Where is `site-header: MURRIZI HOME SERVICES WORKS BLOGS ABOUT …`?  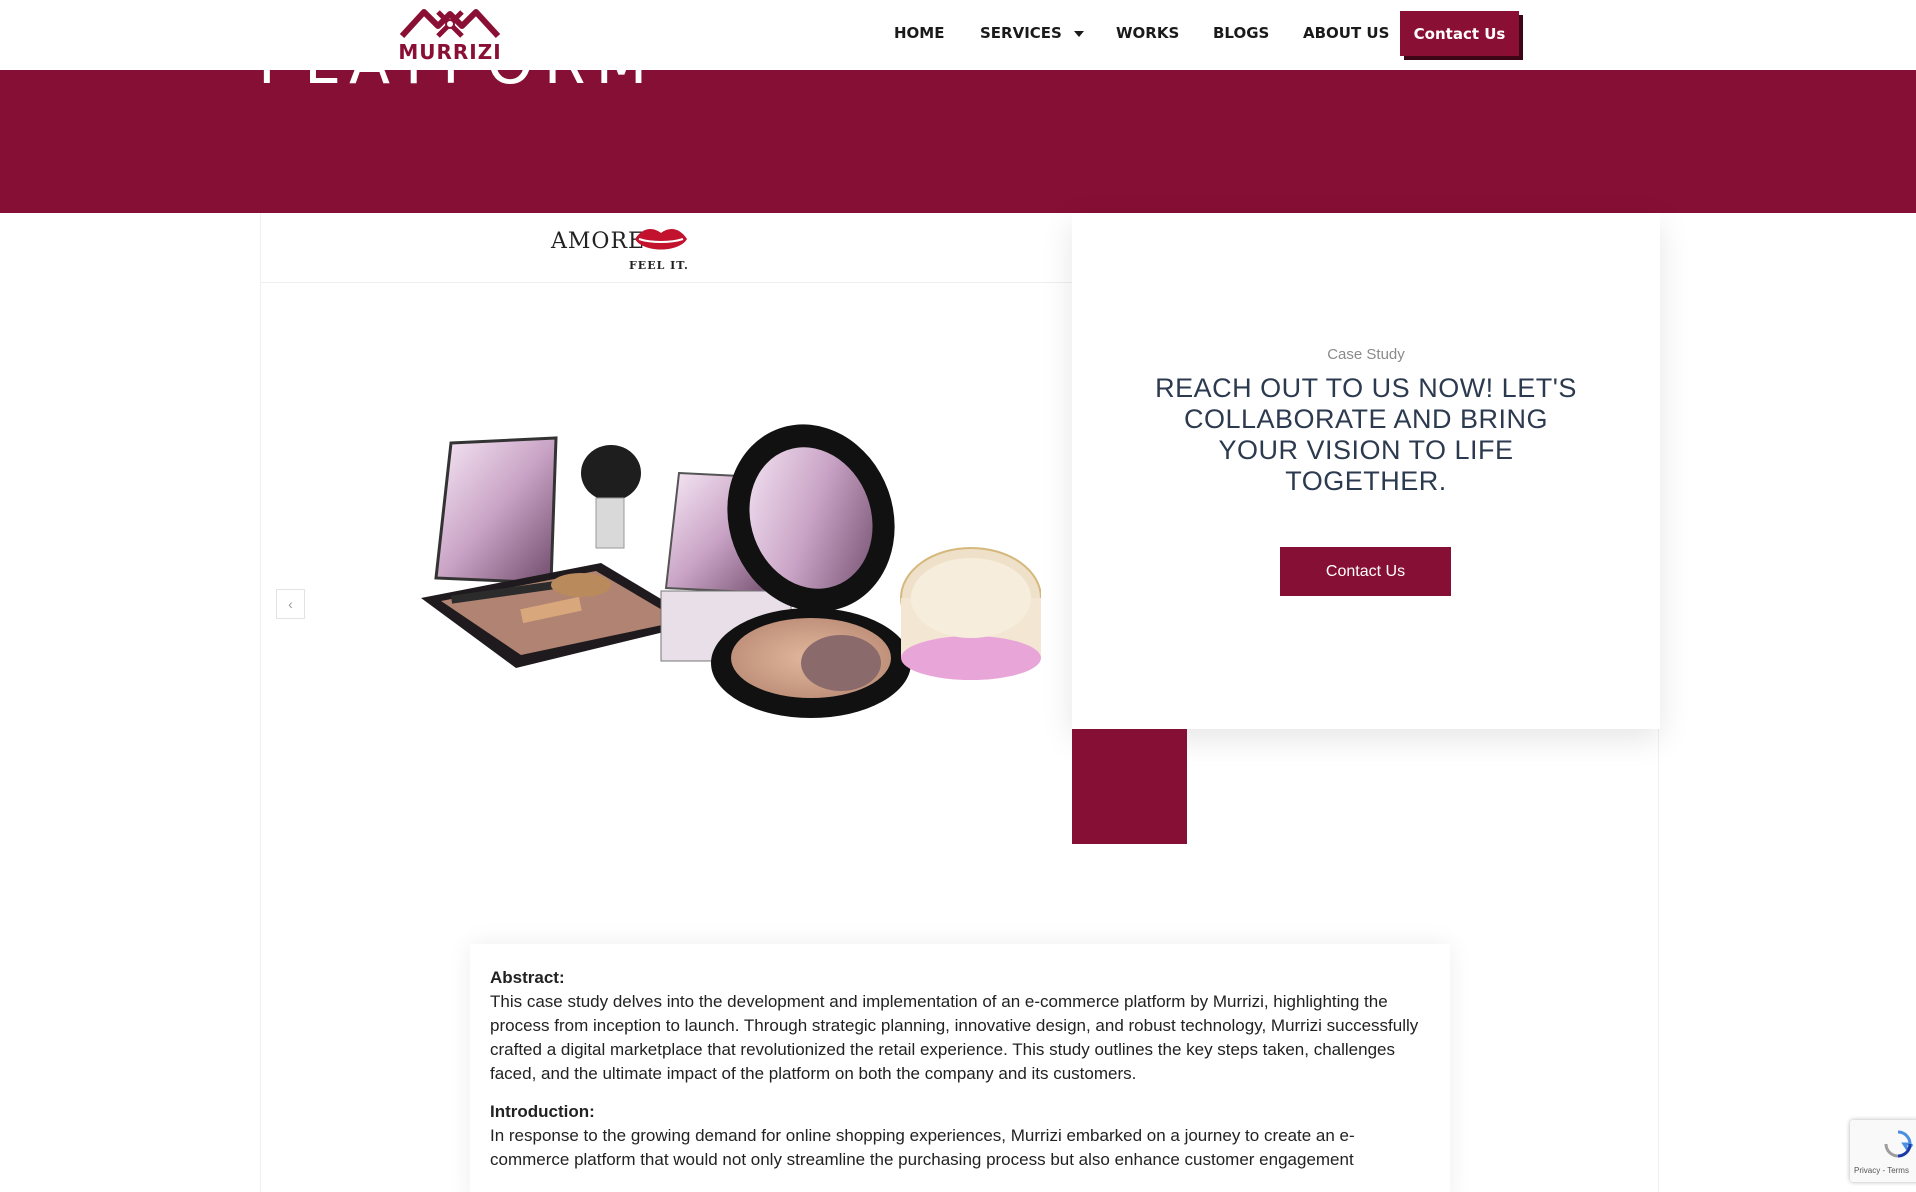 site-header: MURRIZI HOME SERVICES WORKS BLOGS ABOUT … is located at coordinates (958, 35).